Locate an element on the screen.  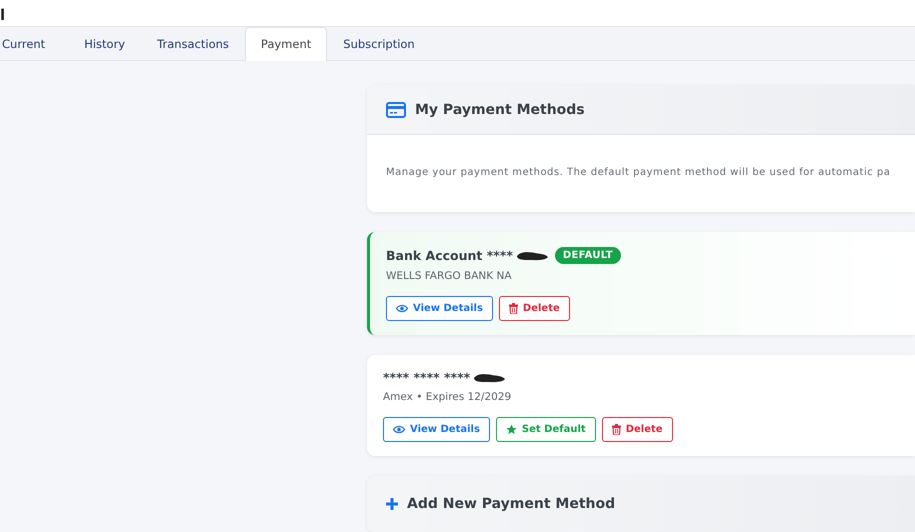
payment-method-details: WELLS FARGO BANK NA is located at coordinates (449, 276).